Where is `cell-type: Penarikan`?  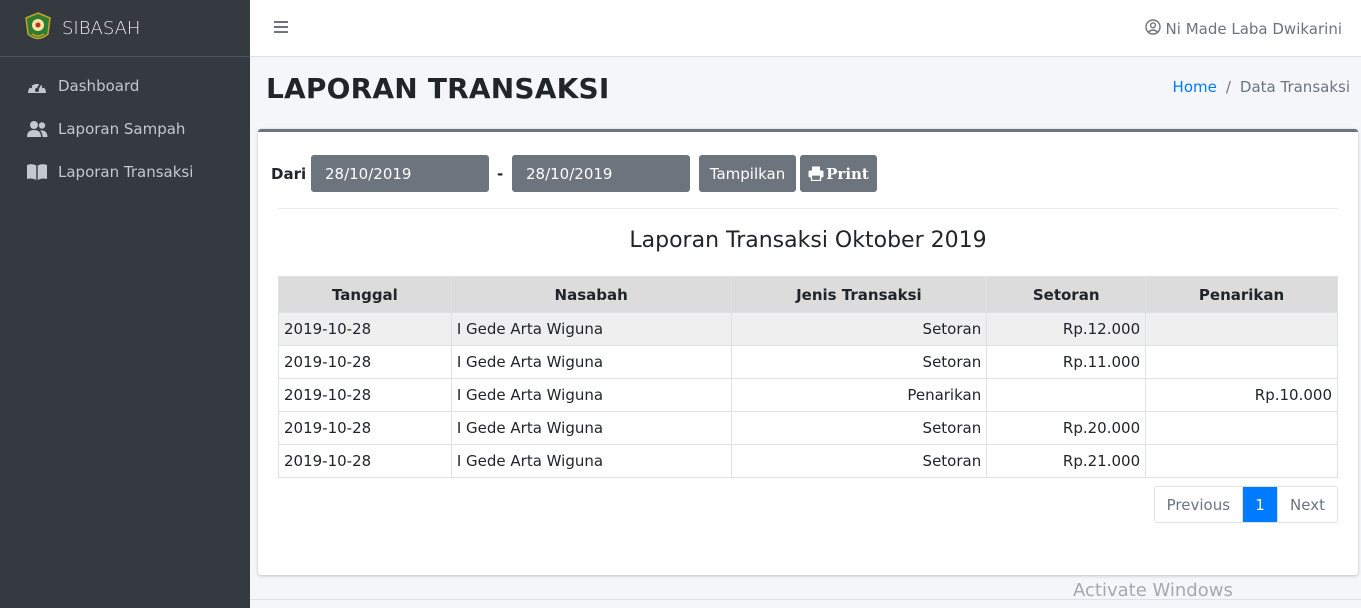
cell-type: Penarikan is located at coordinates (859, 395).